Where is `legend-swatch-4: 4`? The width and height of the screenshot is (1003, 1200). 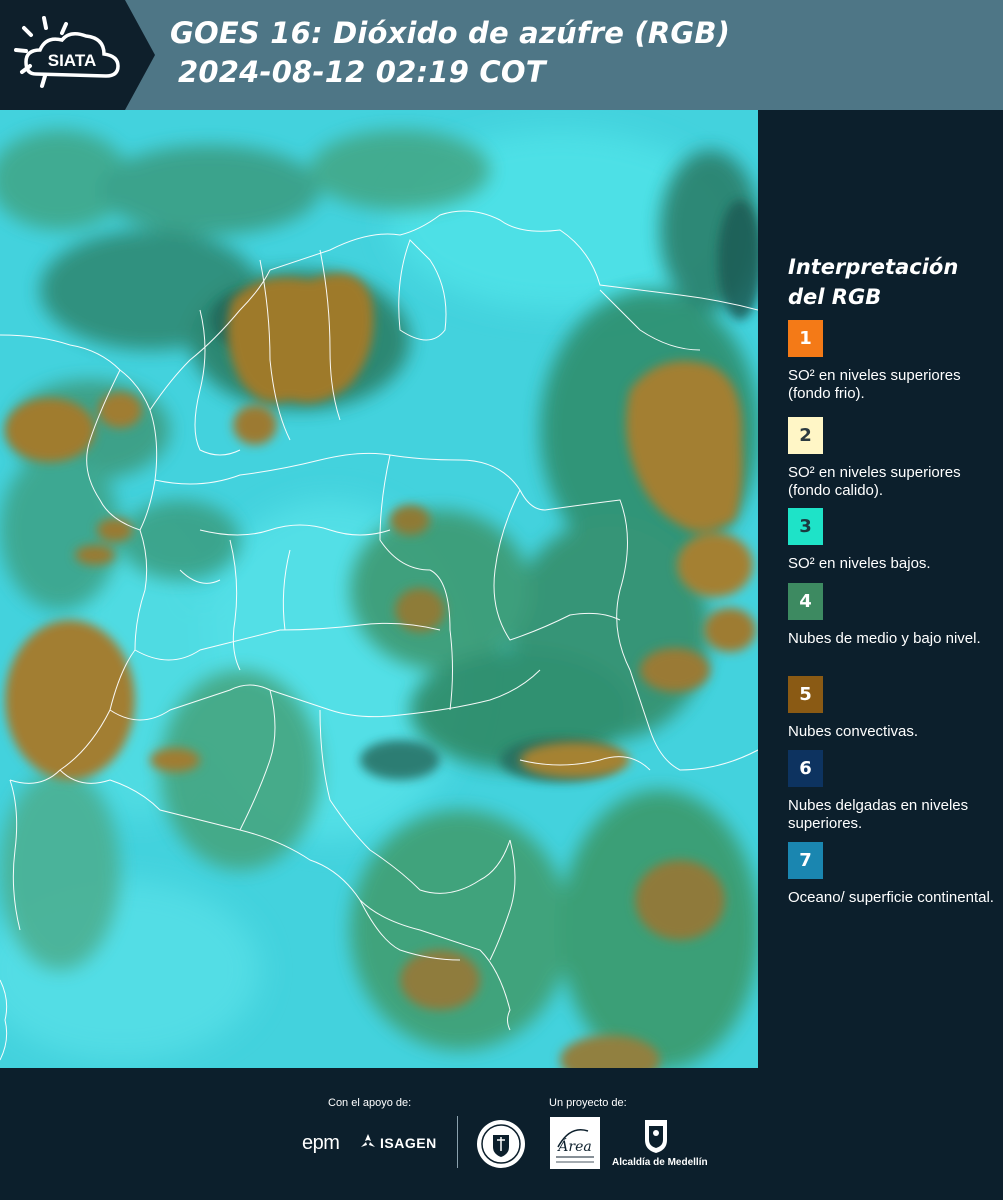
legend-swatch-4: 4 is located at coordinates (805, 601).